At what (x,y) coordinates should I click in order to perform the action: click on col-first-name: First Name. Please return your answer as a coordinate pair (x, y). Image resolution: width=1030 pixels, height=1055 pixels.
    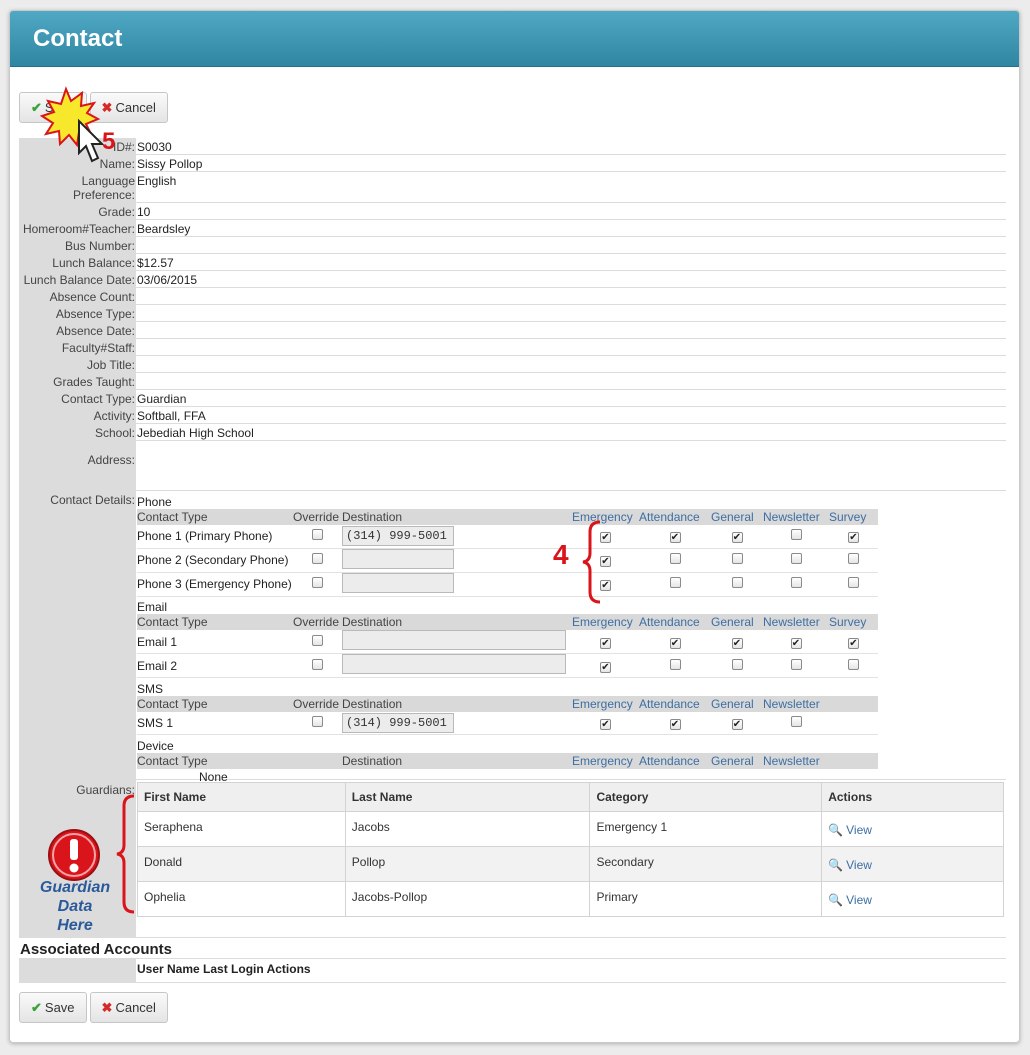
    Looking at the image, I should click on (241, 797).